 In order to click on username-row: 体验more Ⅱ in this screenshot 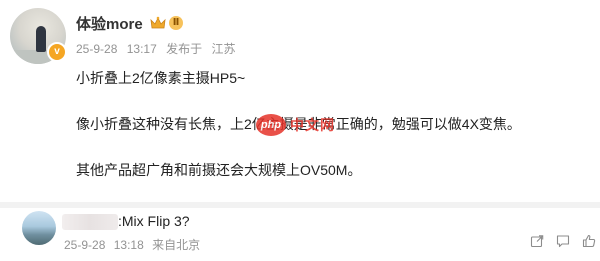, I will do `click(130, 23)`.